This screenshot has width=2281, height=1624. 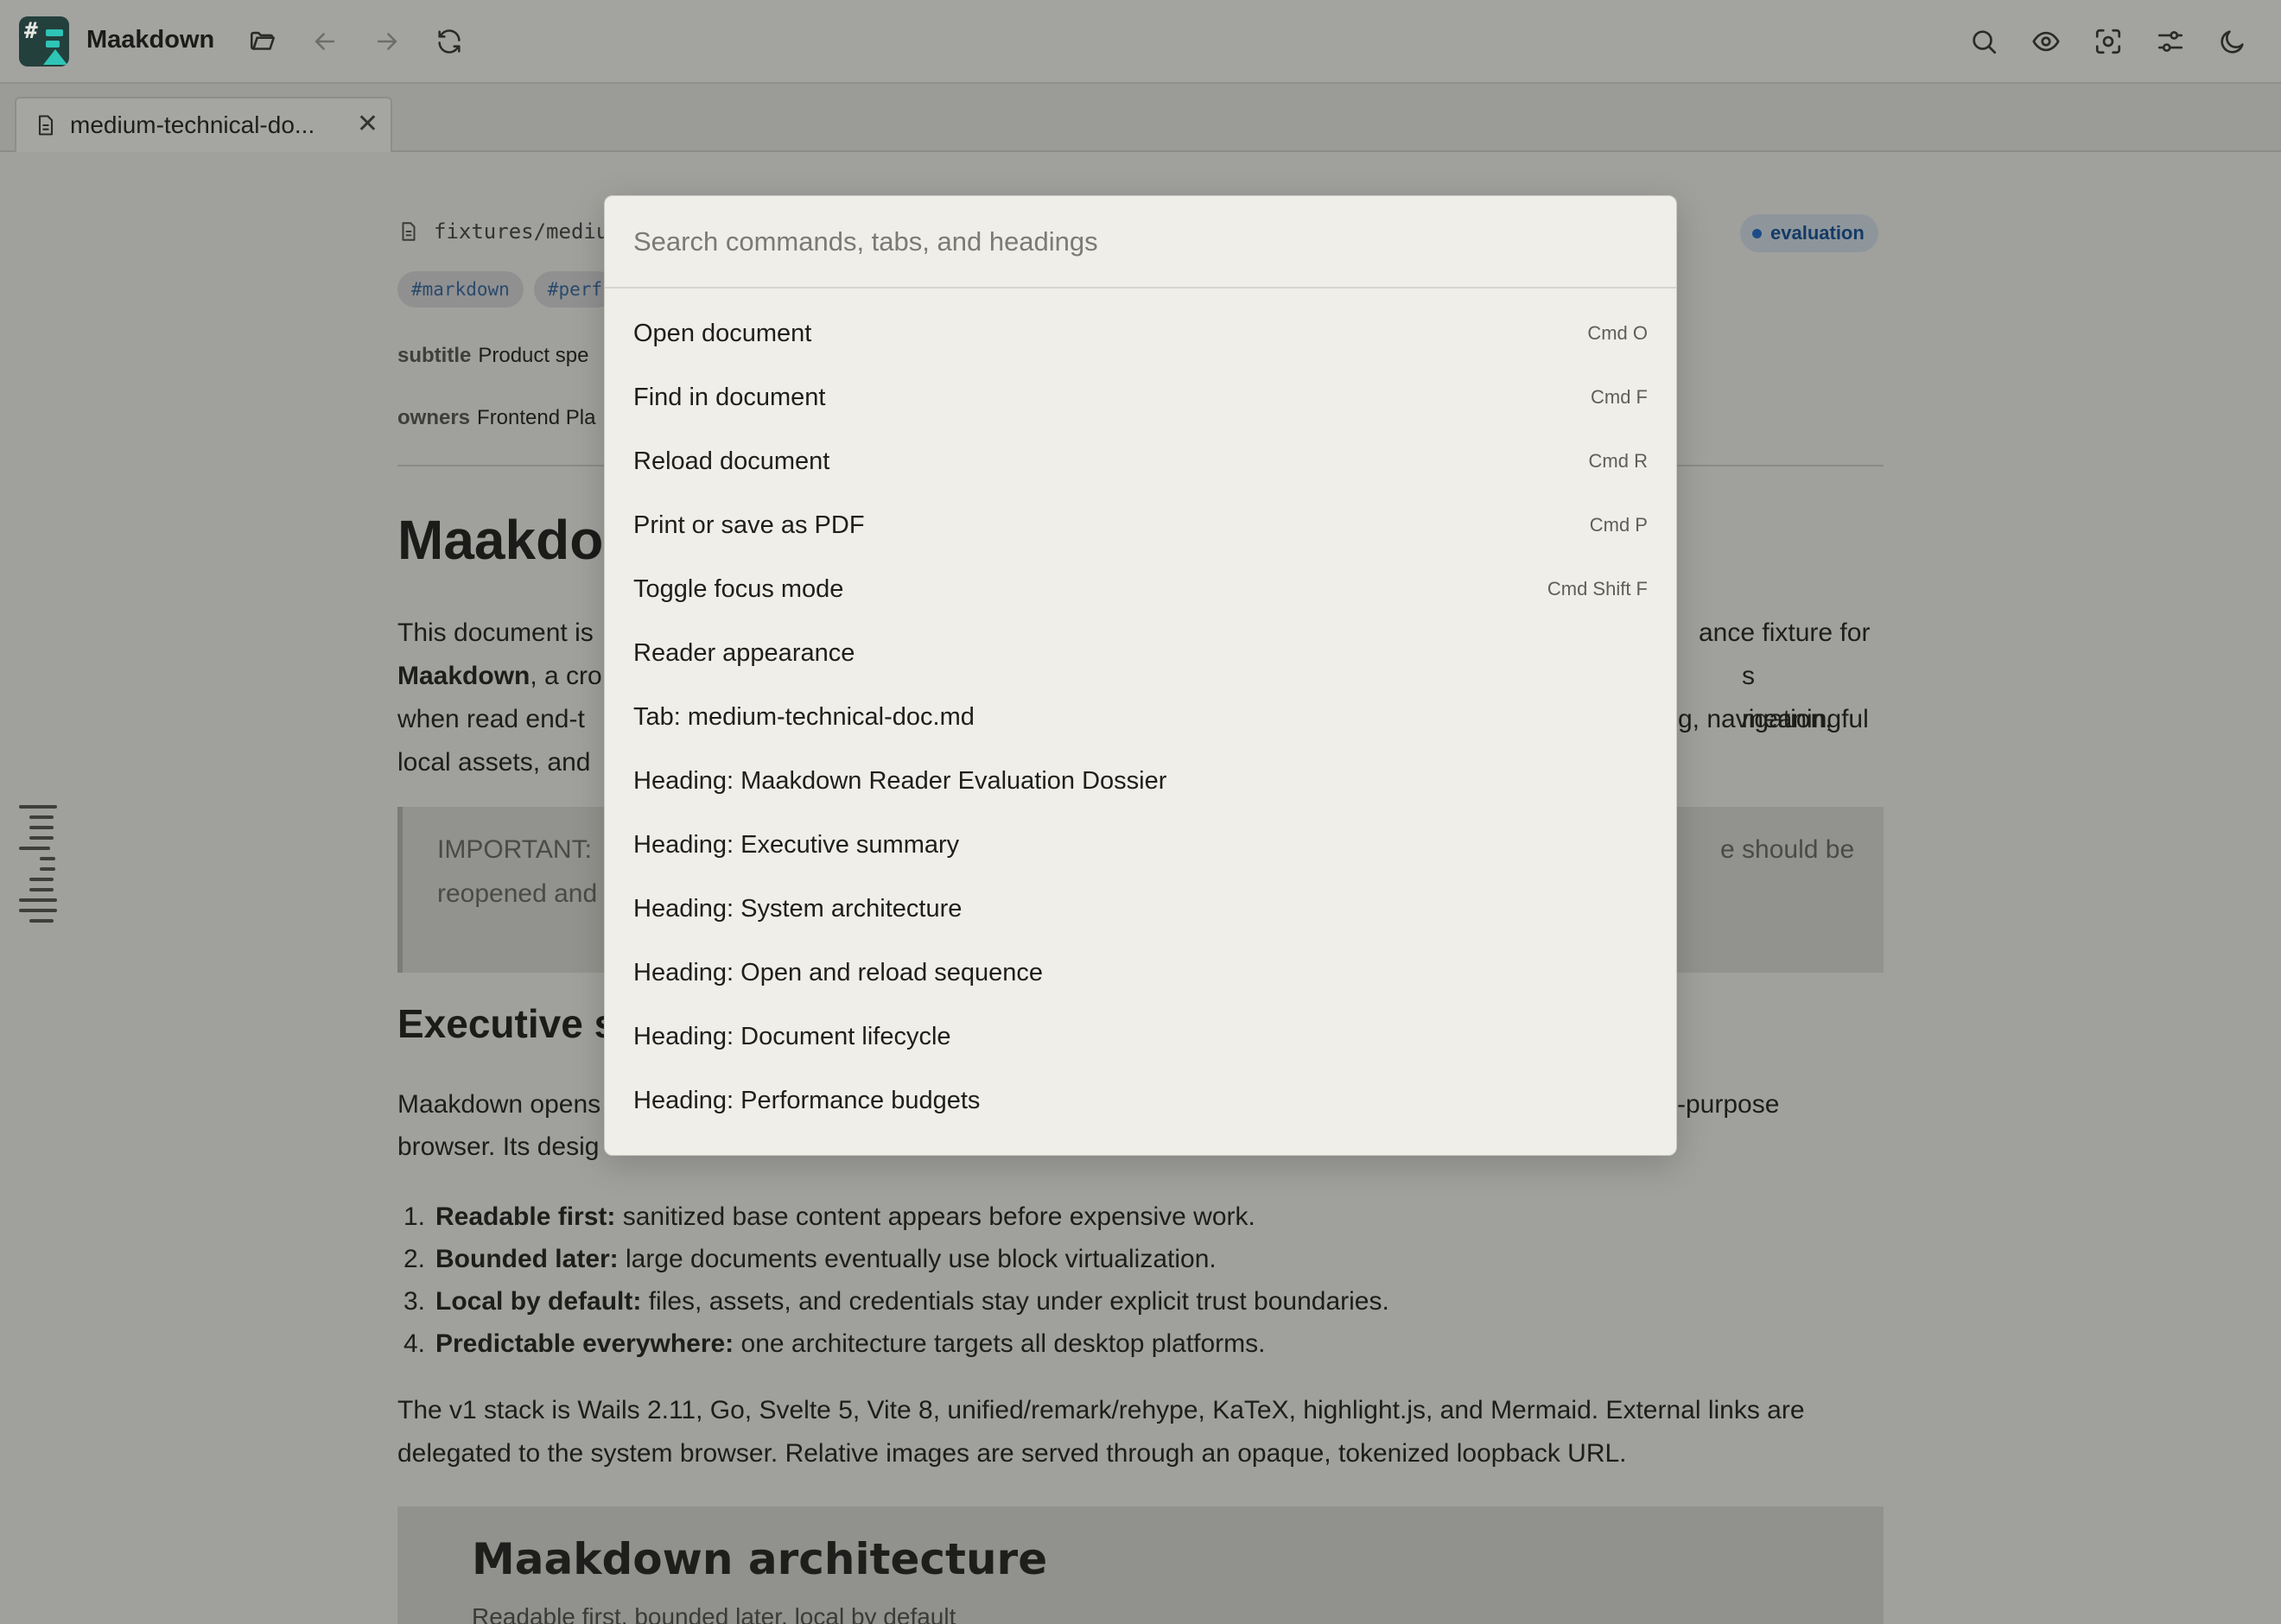 I want to click on section-heading: Executive s, so click(x=507, y=1024).